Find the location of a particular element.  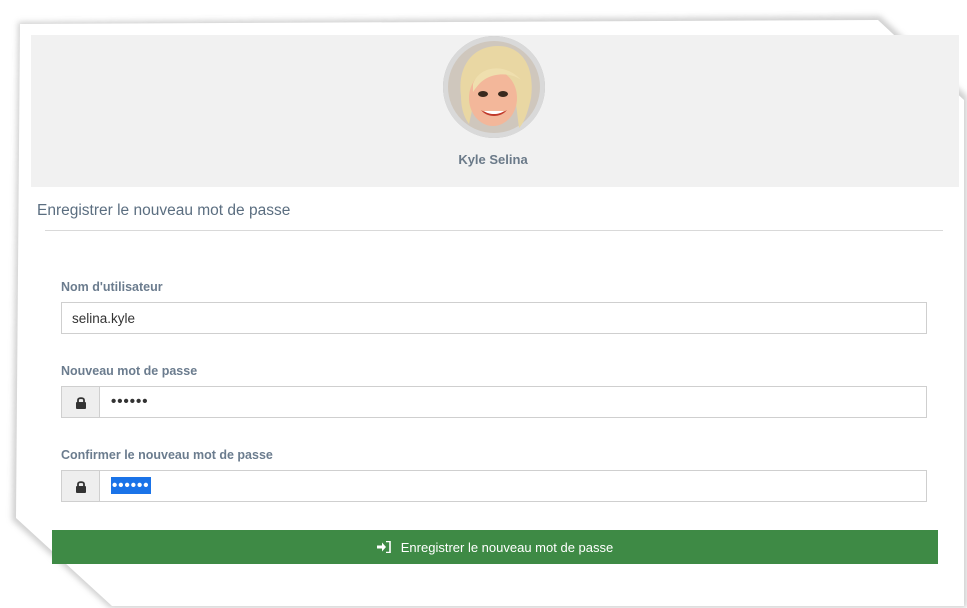

confirm-password-value-wrap: •••••• is located at coordinates (131, 485).